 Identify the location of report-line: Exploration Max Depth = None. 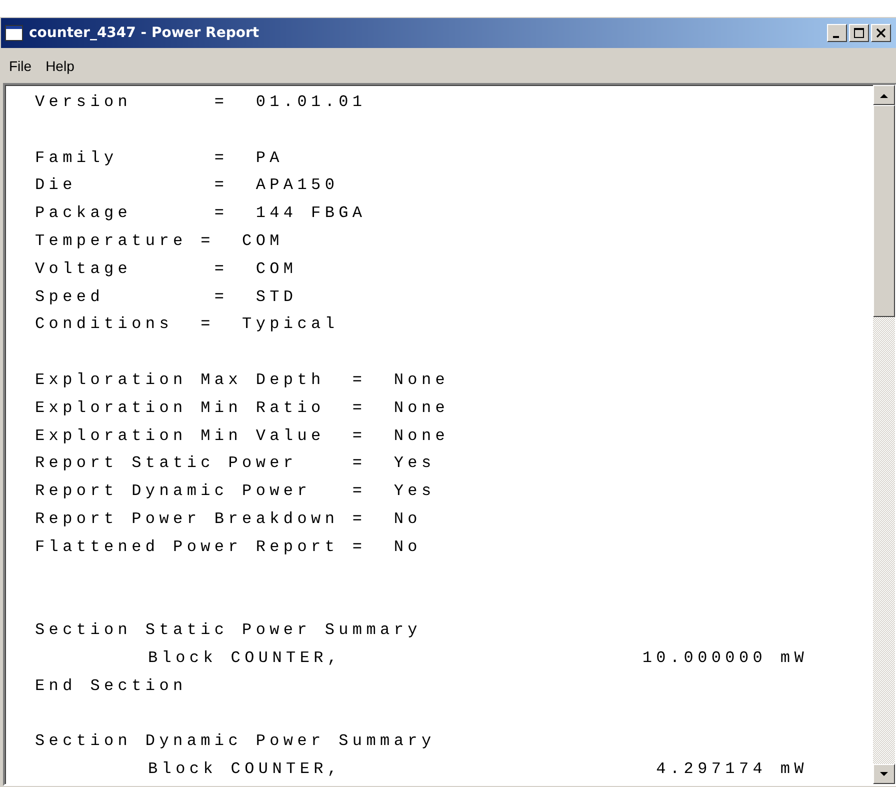
(242, 380).